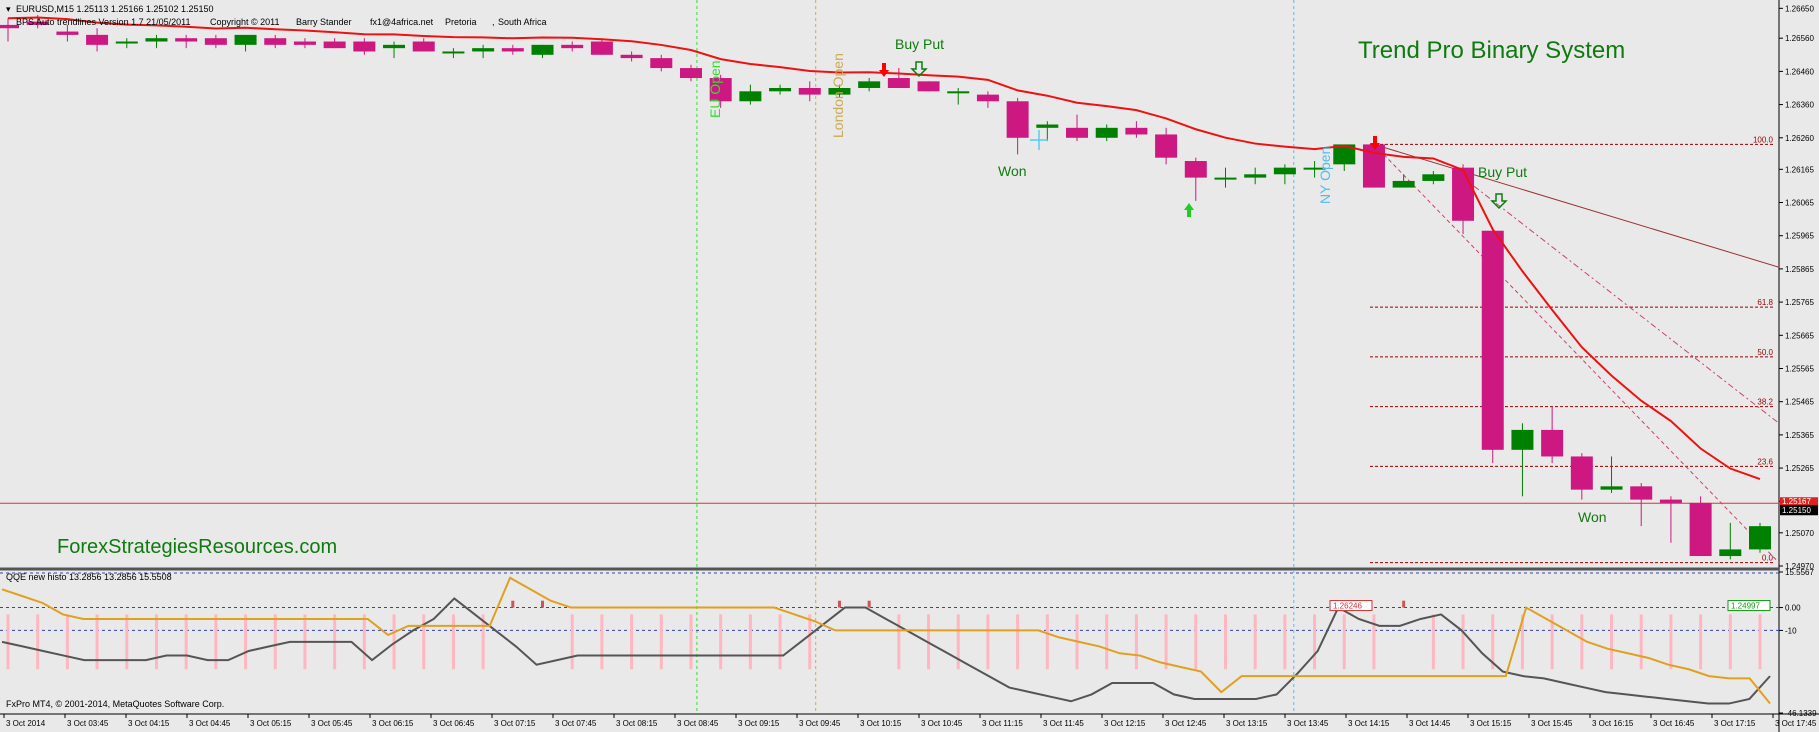 The height and width of the screenshot is (732, 1819). What do you see at coordinates (1799, 169) in the screenshot?
I see `price-tick-label: 1.26165` at bounding box center [1799, 169].